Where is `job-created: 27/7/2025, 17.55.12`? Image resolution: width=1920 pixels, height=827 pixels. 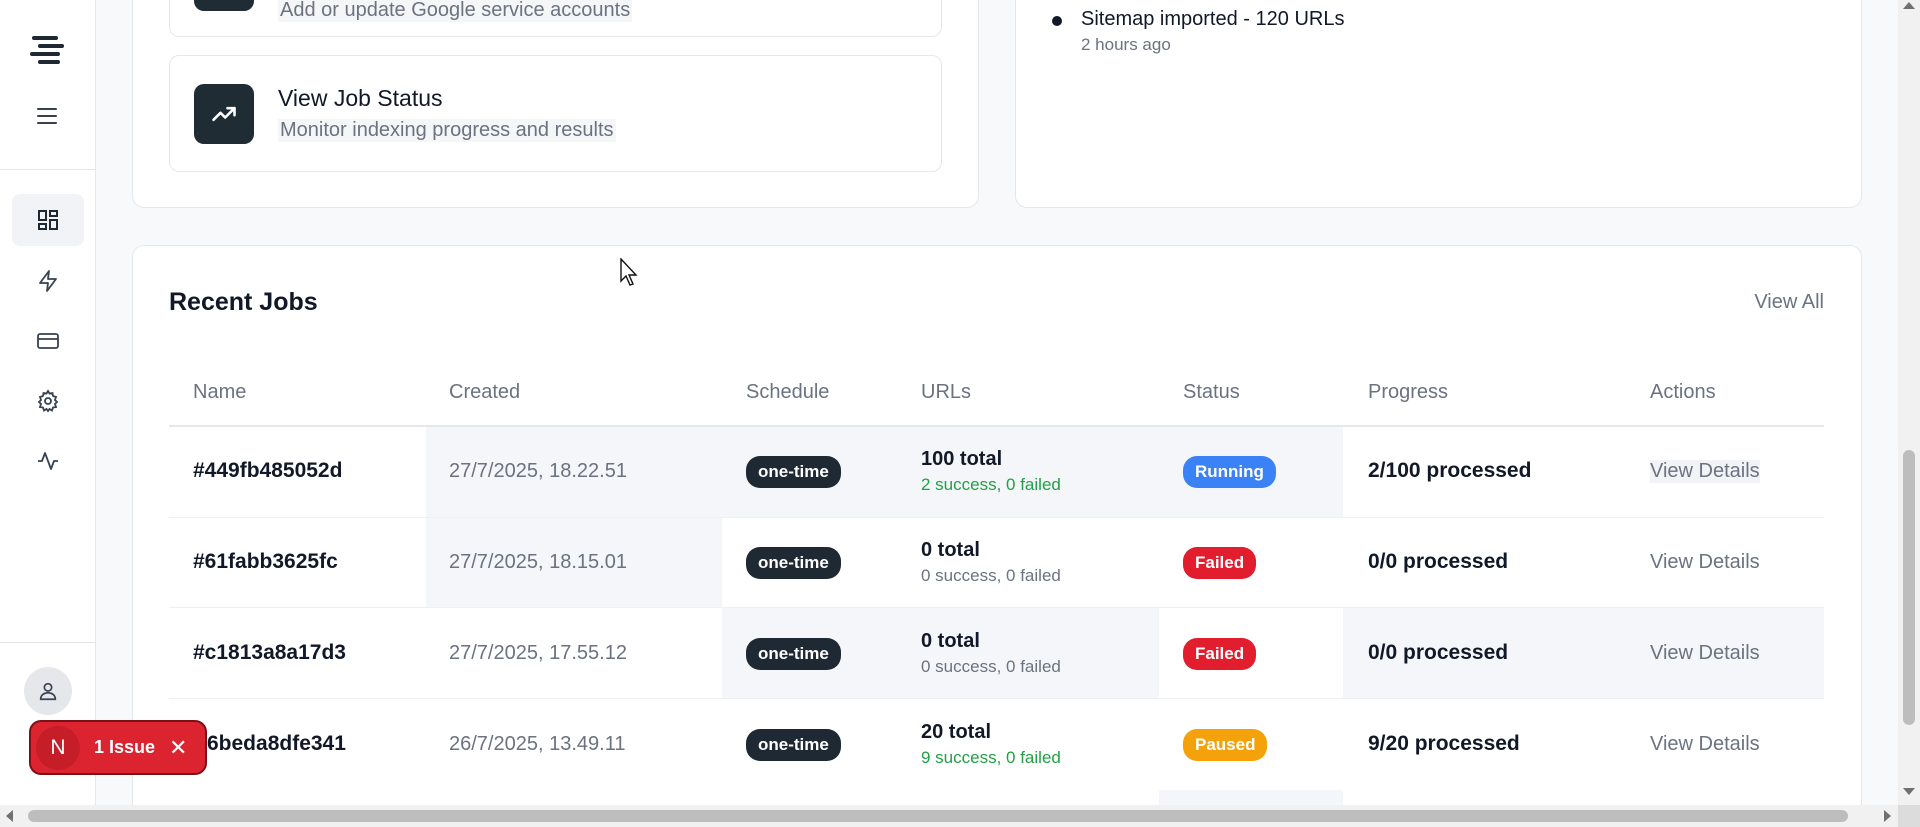
job-created: 27/7/2025, 17.55.12 is located at coordinates (538, 653).